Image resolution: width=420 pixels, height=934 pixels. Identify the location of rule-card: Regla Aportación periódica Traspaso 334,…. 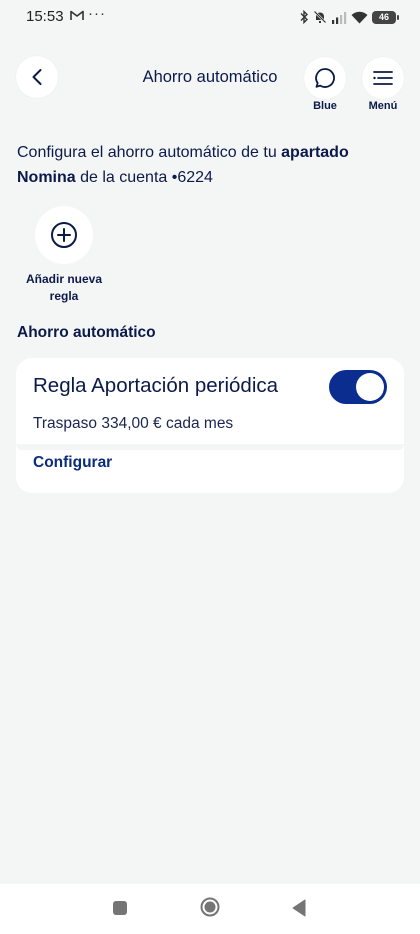
(210, 425).